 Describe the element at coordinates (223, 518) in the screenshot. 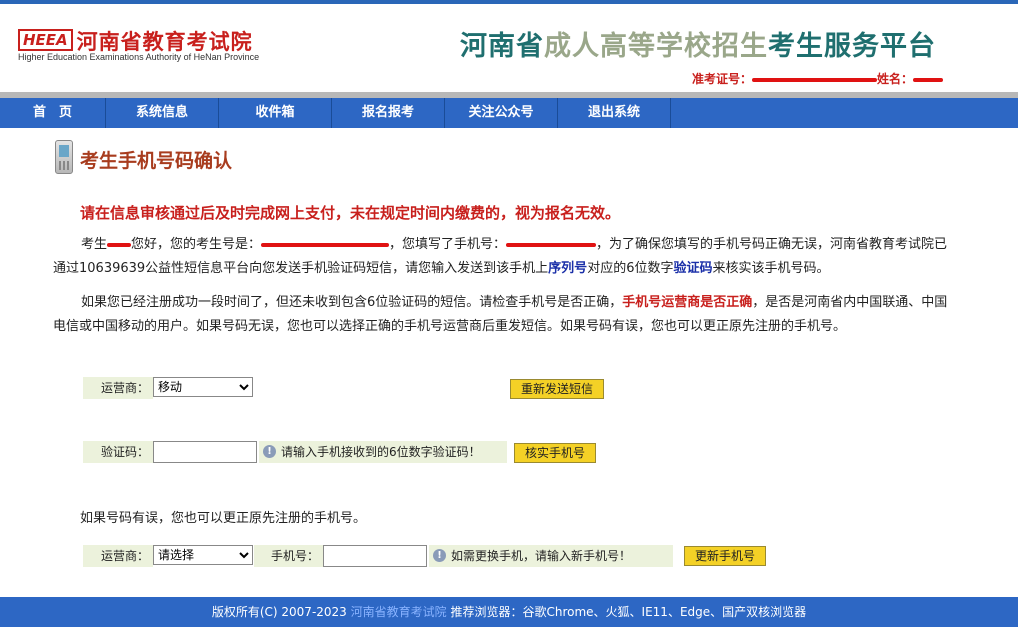

I see `correction-note: 如果号码有误，您也可以更正原先注册的手机号。` at that location.